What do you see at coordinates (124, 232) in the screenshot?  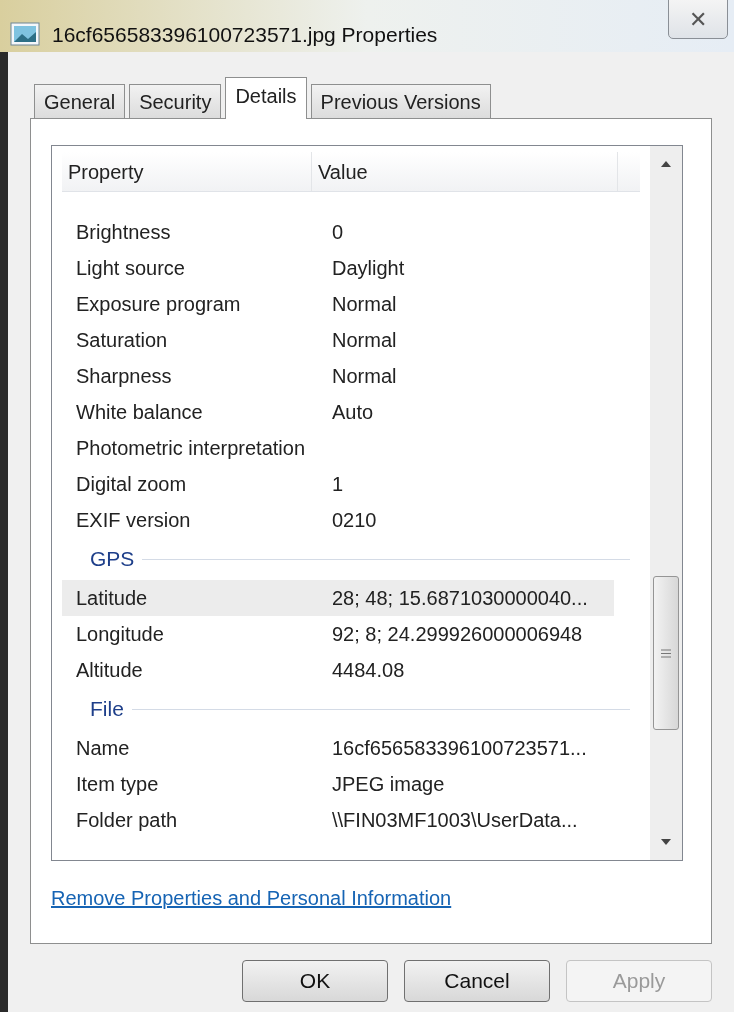 I see `property-name: Brightness` at bounding box center [124, 232].